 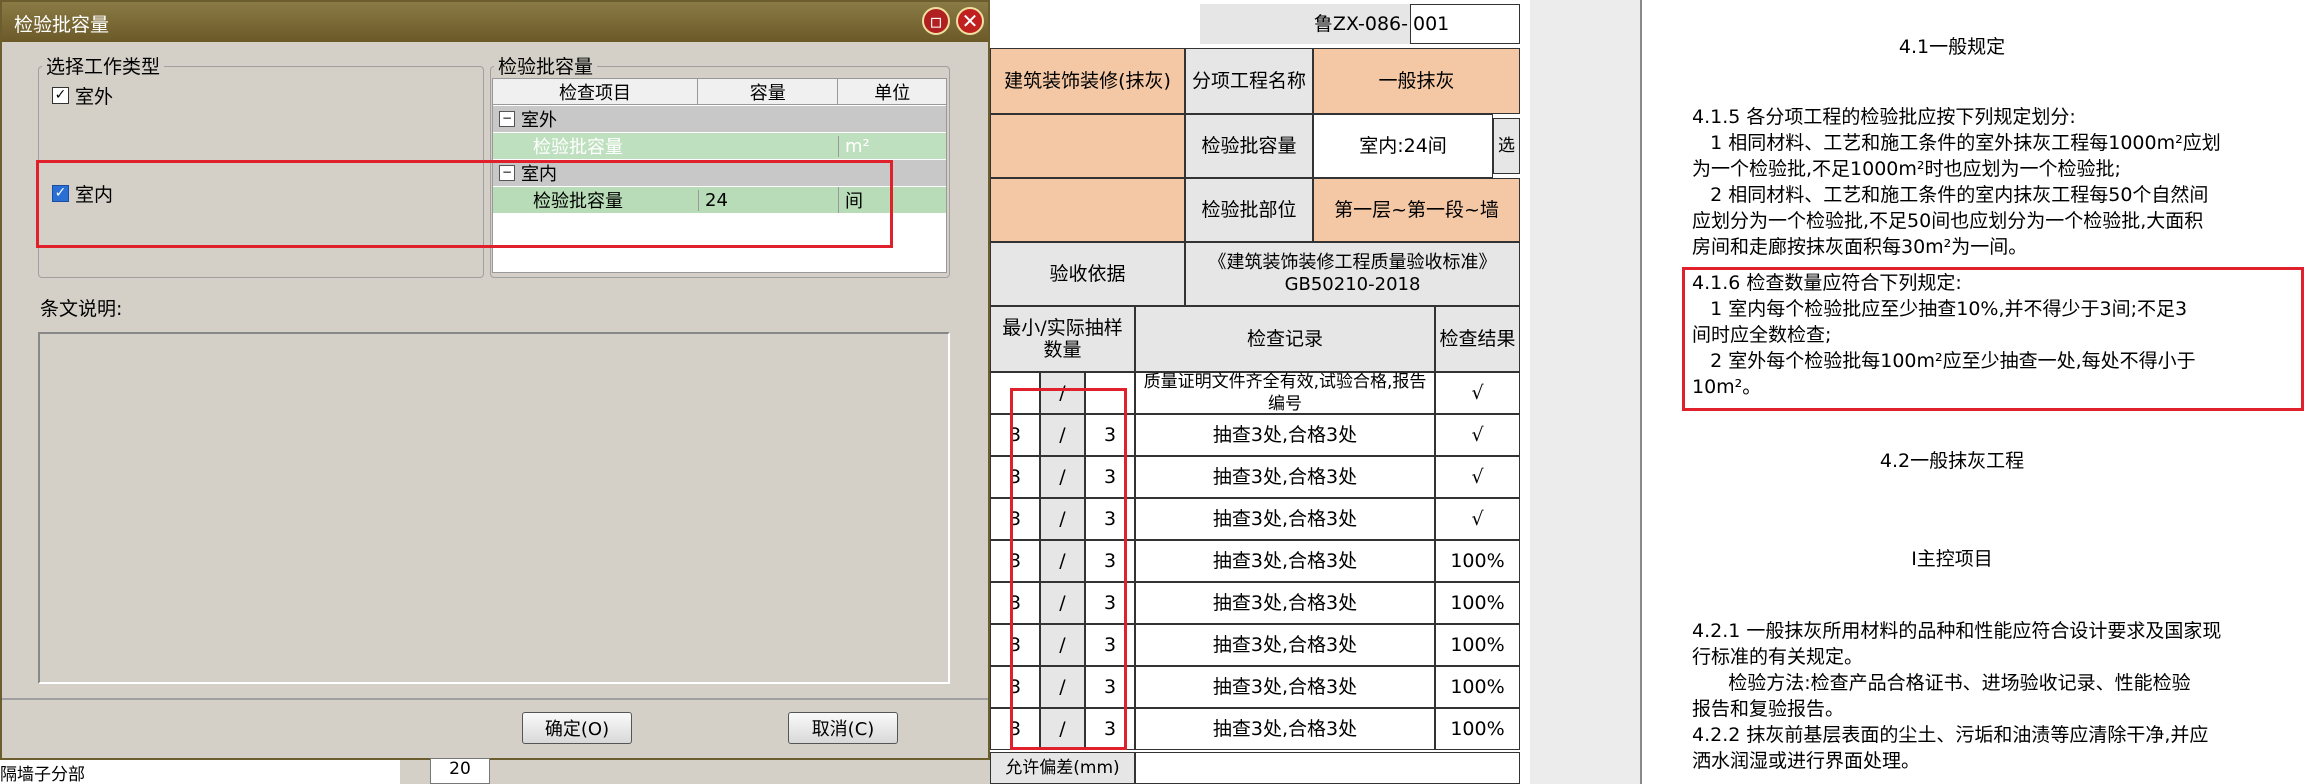 I want to click on collapse-icon: −, so click(x=507, y=119).